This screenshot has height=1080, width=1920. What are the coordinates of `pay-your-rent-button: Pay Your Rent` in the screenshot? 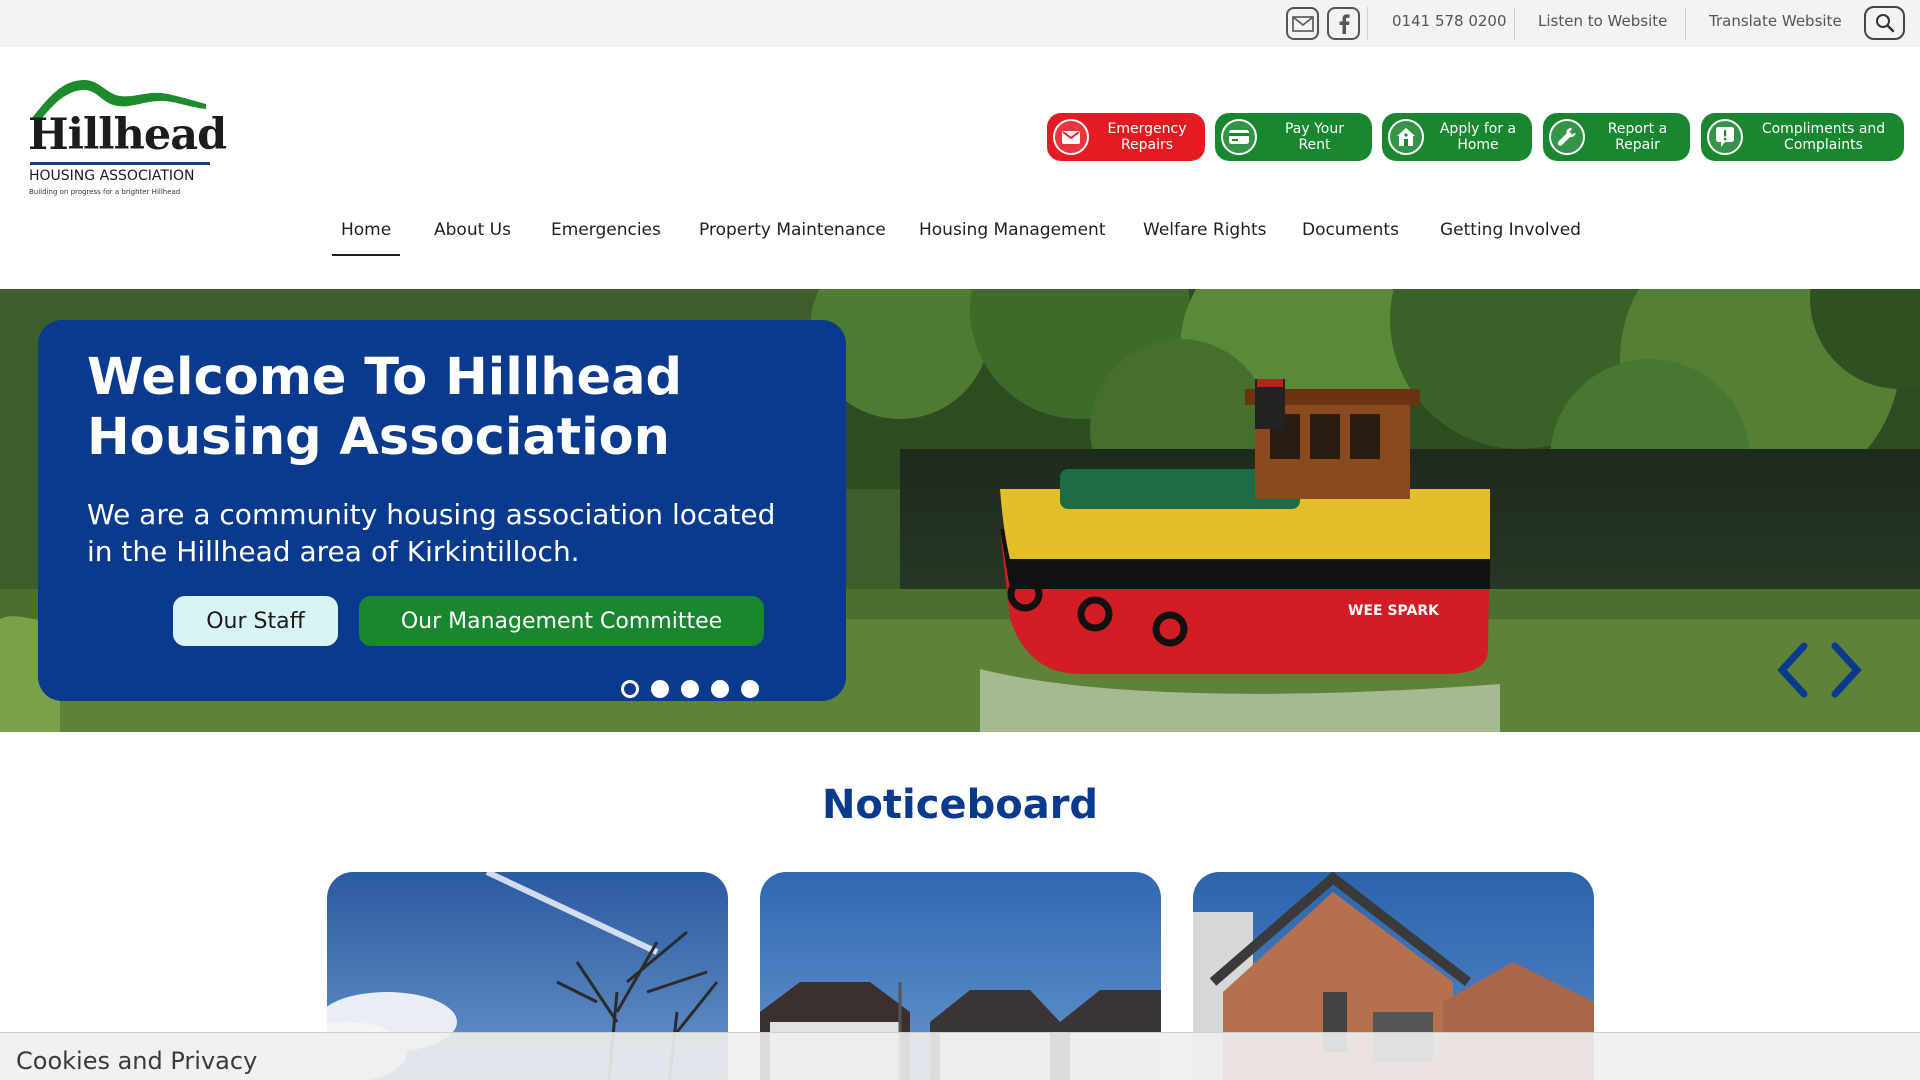 It's located at (1293, 137).